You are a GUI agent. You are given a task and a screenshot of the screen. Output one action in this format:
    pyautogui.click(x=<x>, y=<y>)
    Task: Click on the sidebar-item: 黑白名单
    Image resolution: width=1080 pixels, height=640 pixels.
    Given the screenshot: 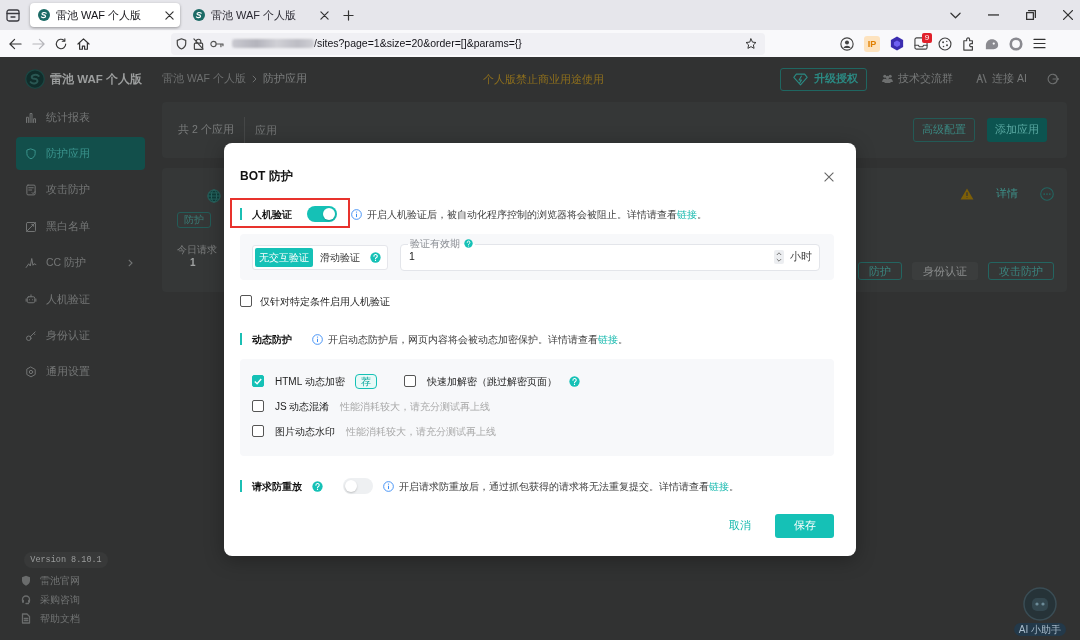 What is the action you would take?
    pyautogui.click(x=80, y=227)
    